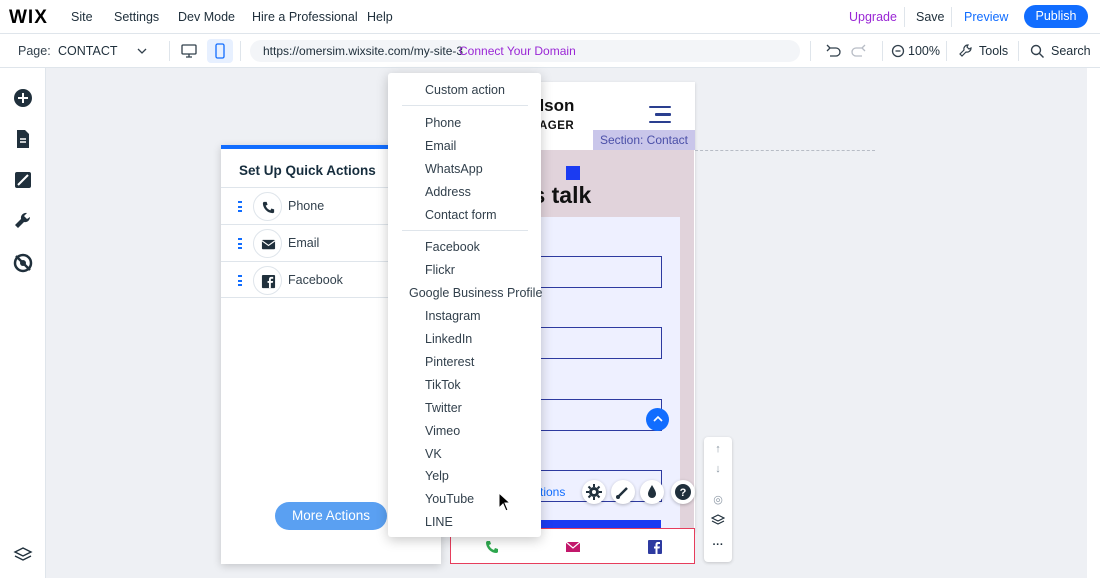 This screenshot has height=578, width=1100. I want to click on mobile-view-button, so click(220, 51).